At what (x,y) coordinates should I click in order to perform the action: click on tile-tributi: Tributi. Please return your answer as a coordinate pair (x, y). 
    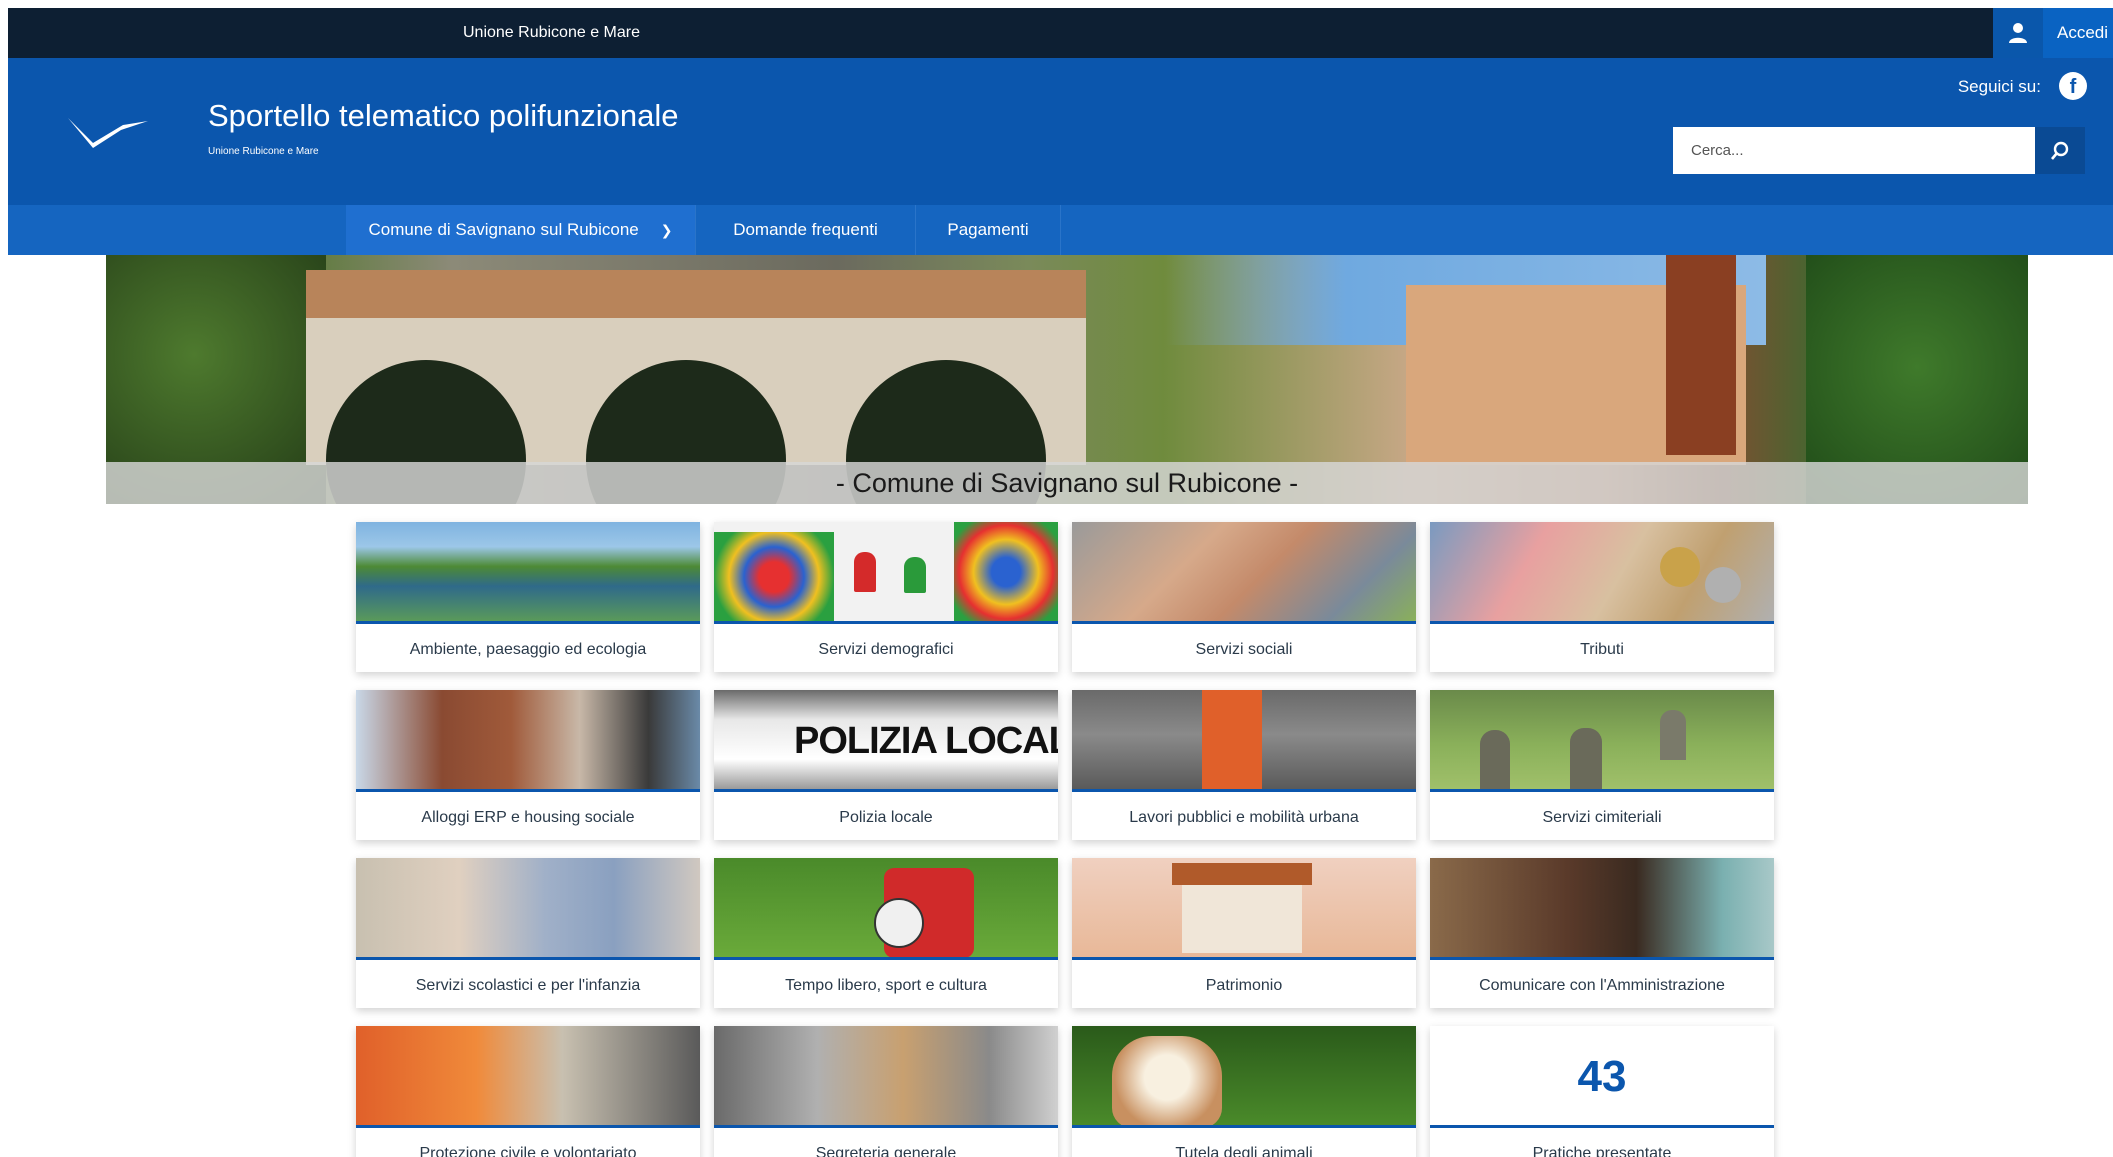
    Looking at the image, I should click on (1602, 597).